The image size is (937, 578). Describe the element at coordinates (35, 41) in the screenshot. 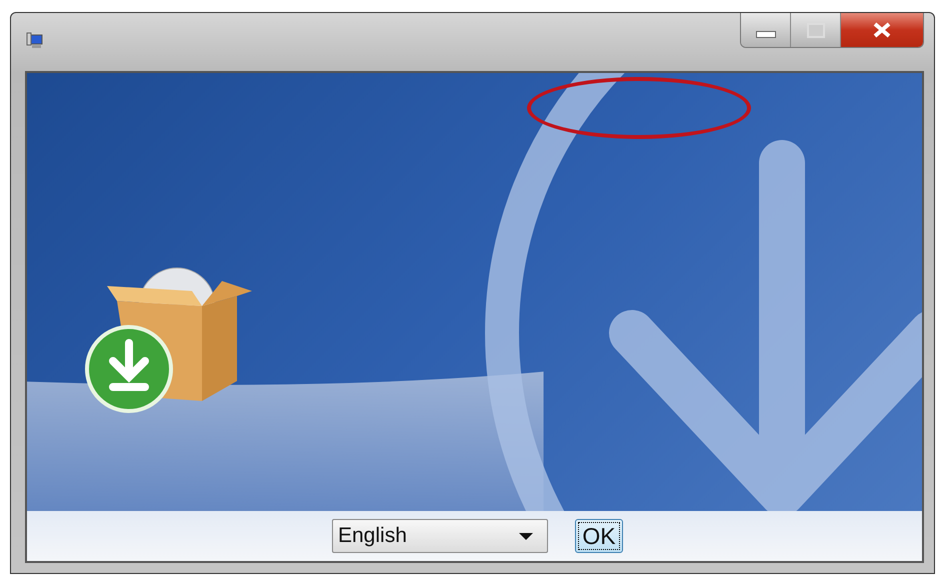

I see `computer-icon` at that location.